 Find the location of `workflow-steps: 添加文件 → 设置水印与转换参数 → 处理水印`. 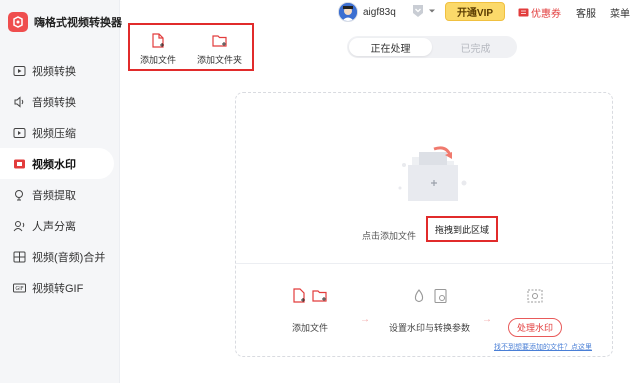

workflow-steps: 添加文件 → 设置水印与转换参数 → 处理水印 is located at coordinates (425, 304).